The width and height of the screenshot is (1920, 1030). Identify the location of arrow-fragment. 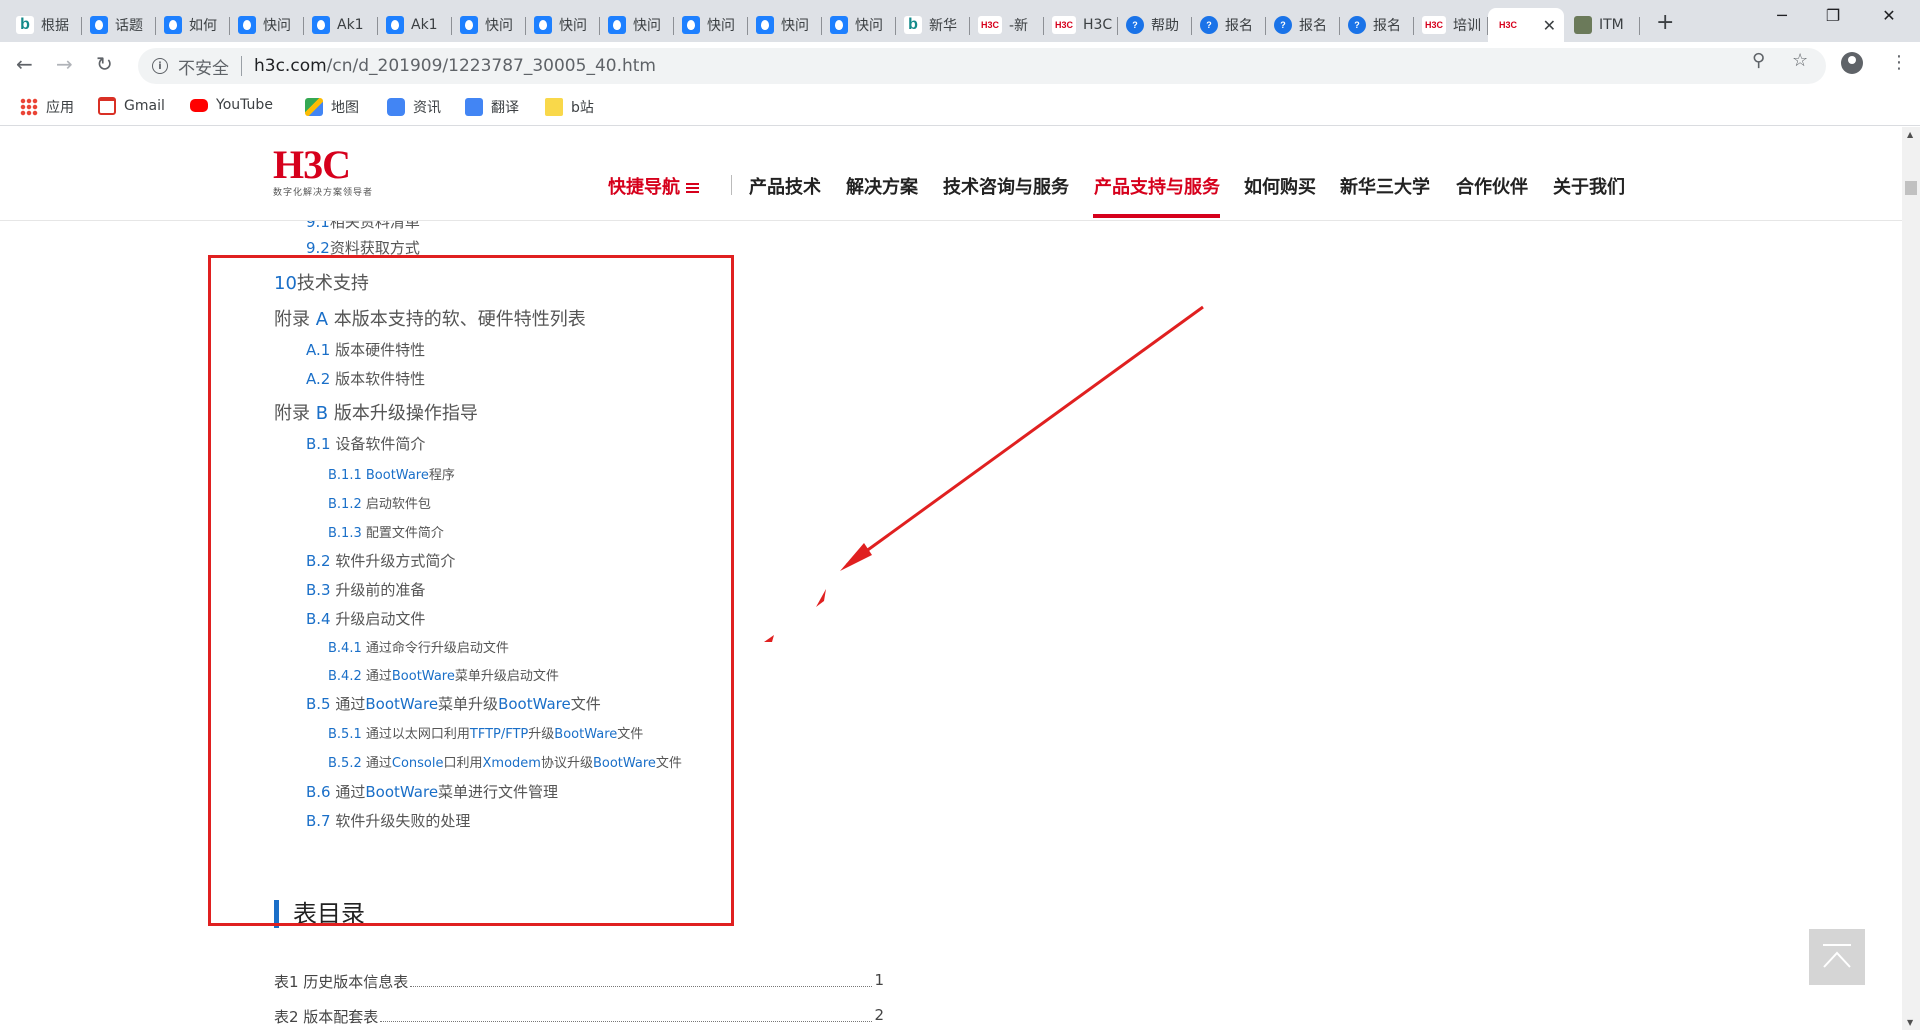
(769, 638).